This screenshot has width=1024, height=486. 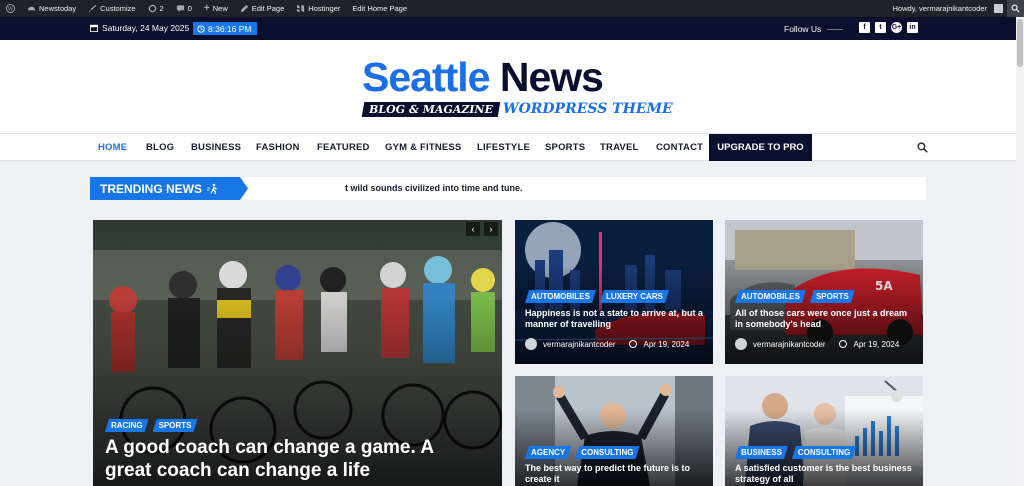 What do you see at coordinates (548, 452) in the screenshot?
I see `tag-agency: AGENCY` at bounding box center [548, 452].